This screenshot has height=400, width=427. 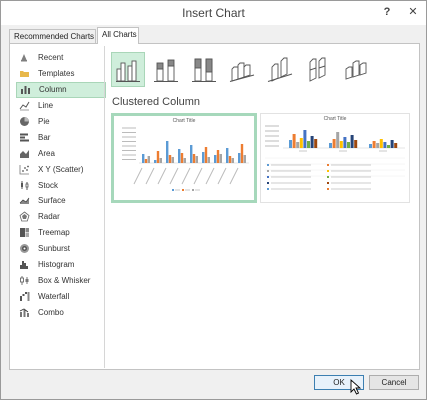 What do you see at coordinates (25, 90) in the screenshot?
I see `column-chart-icon` at bounding box center [25, 90].